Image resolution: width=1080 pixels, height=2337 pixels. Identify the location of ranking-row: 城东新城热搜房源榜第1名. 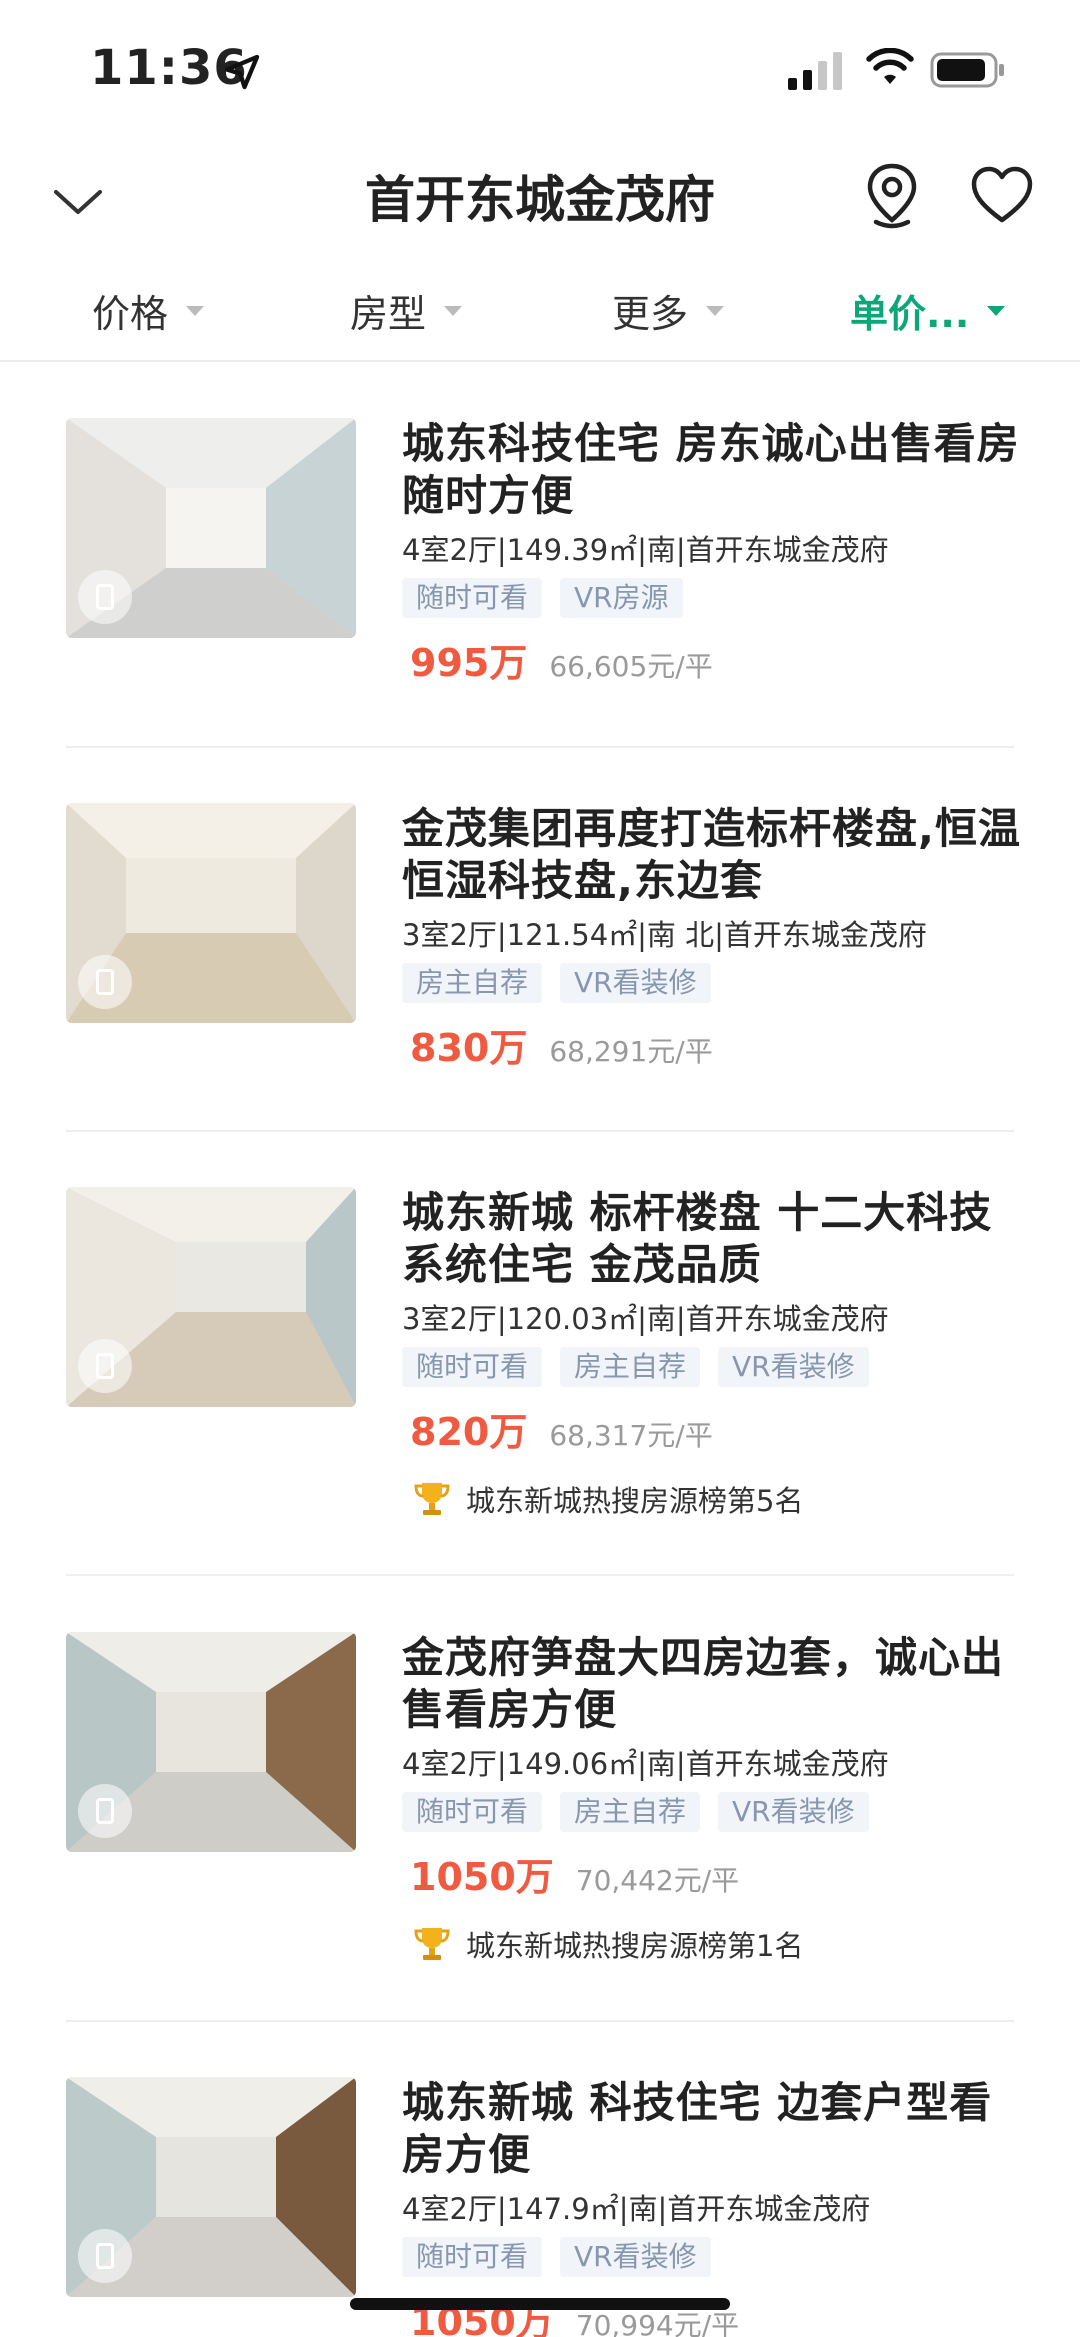
(712, 1944).